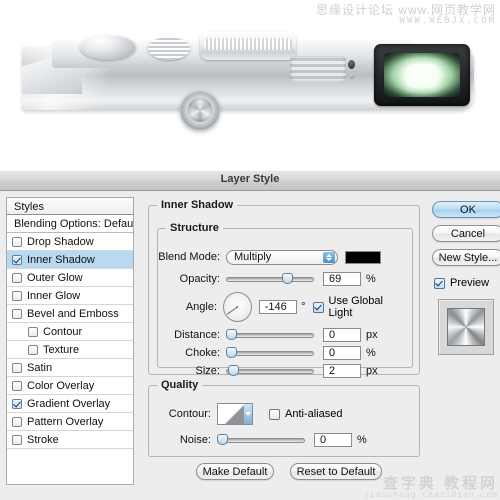 This screenshot has height=500, width=500. I want to click on size-slider-thumb, so click(233, 370).